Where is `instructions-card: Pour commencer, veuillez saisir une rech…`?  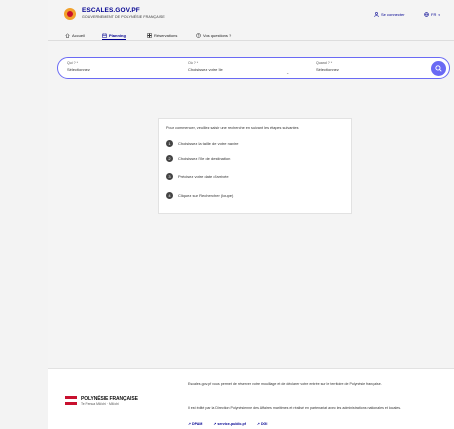 instructions-card: Pour commencer, veuillez saisir une rech… is located at coordinates (255, 166).